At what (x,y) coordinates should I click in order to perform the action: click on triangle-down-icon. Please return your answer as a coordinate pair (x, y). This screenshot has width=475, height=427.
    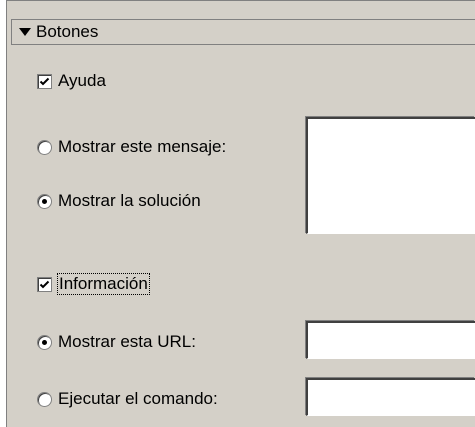
    Looking at the image, I should click on (25, 32).